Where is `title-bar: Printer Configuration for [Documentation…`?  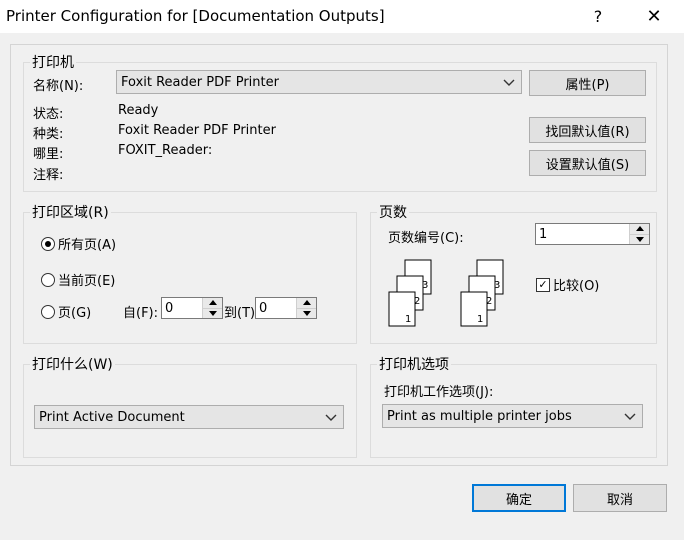
title-bar: Printer Configuration for [Documentation… is located at coordinates (342, 16).